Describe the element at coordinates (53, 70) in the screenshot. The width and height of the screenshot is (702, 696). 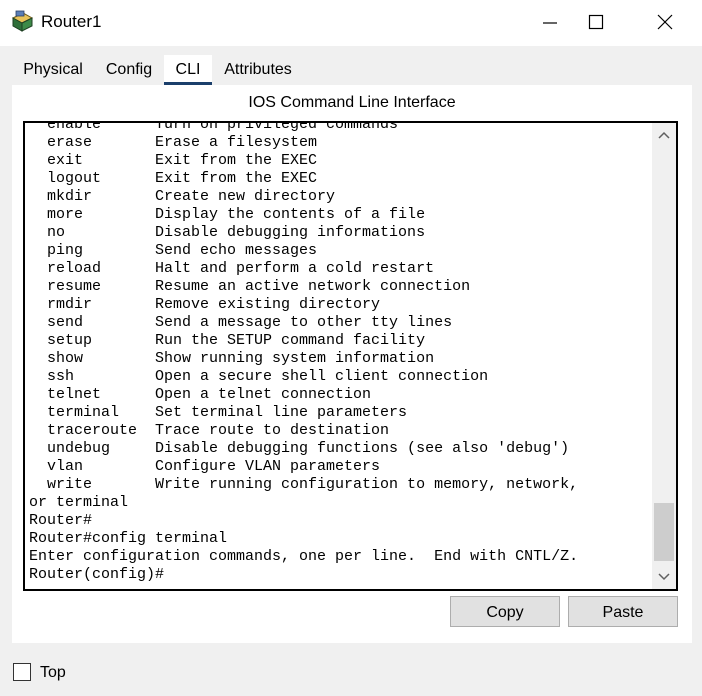
I see `tab-physical: Physical` at that location.